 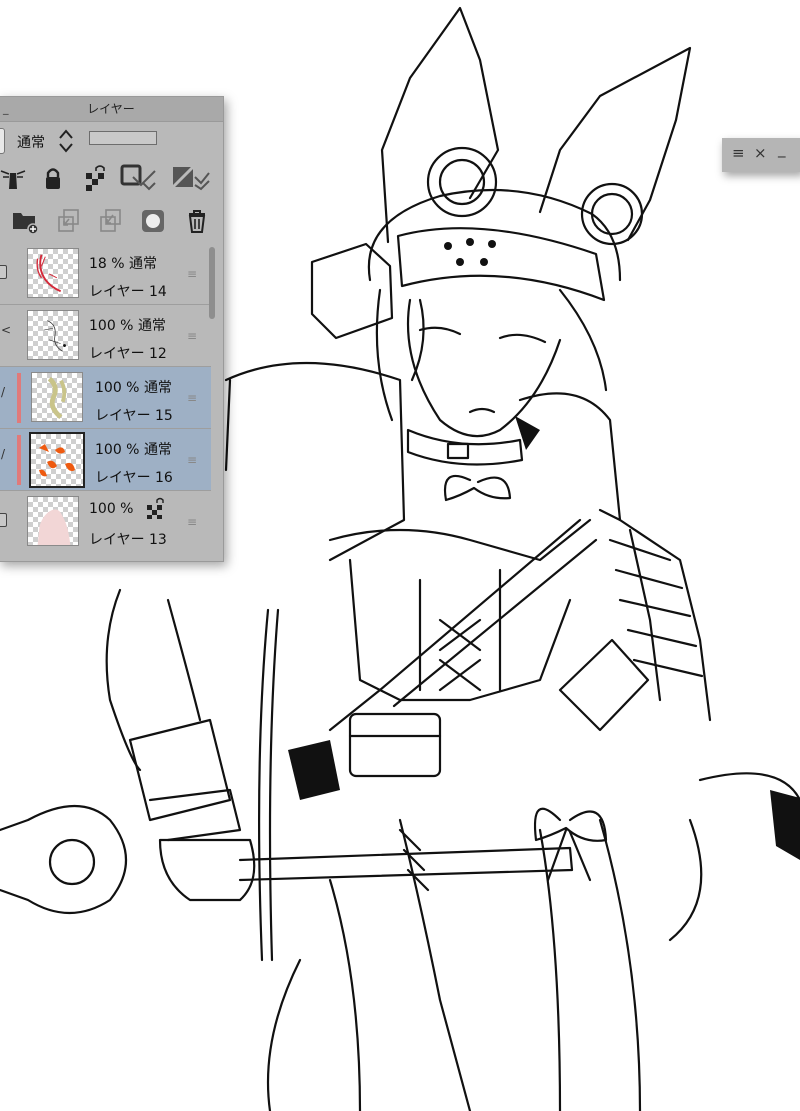 What do you see at coordinates (53, 179) in the screenshot?
I see `lock-icon` at bounding box center [53, 179].